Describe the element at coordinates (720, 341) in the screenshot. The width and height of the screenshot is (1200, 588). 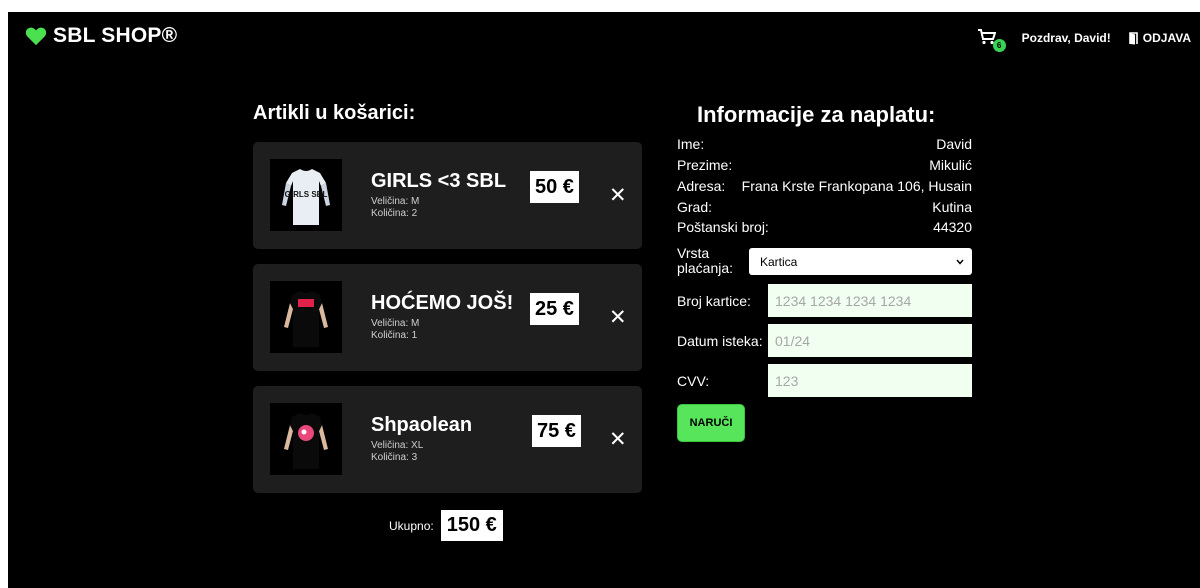
I see `expiry-label: Datum isteka:` at that location.